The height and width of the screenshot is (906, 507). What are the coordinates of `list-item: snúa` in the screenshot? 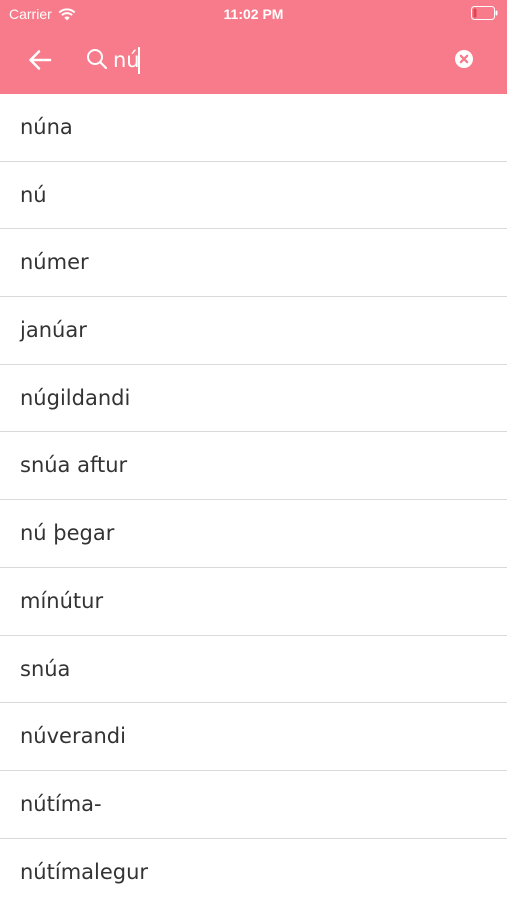 It's located at (253, 670).